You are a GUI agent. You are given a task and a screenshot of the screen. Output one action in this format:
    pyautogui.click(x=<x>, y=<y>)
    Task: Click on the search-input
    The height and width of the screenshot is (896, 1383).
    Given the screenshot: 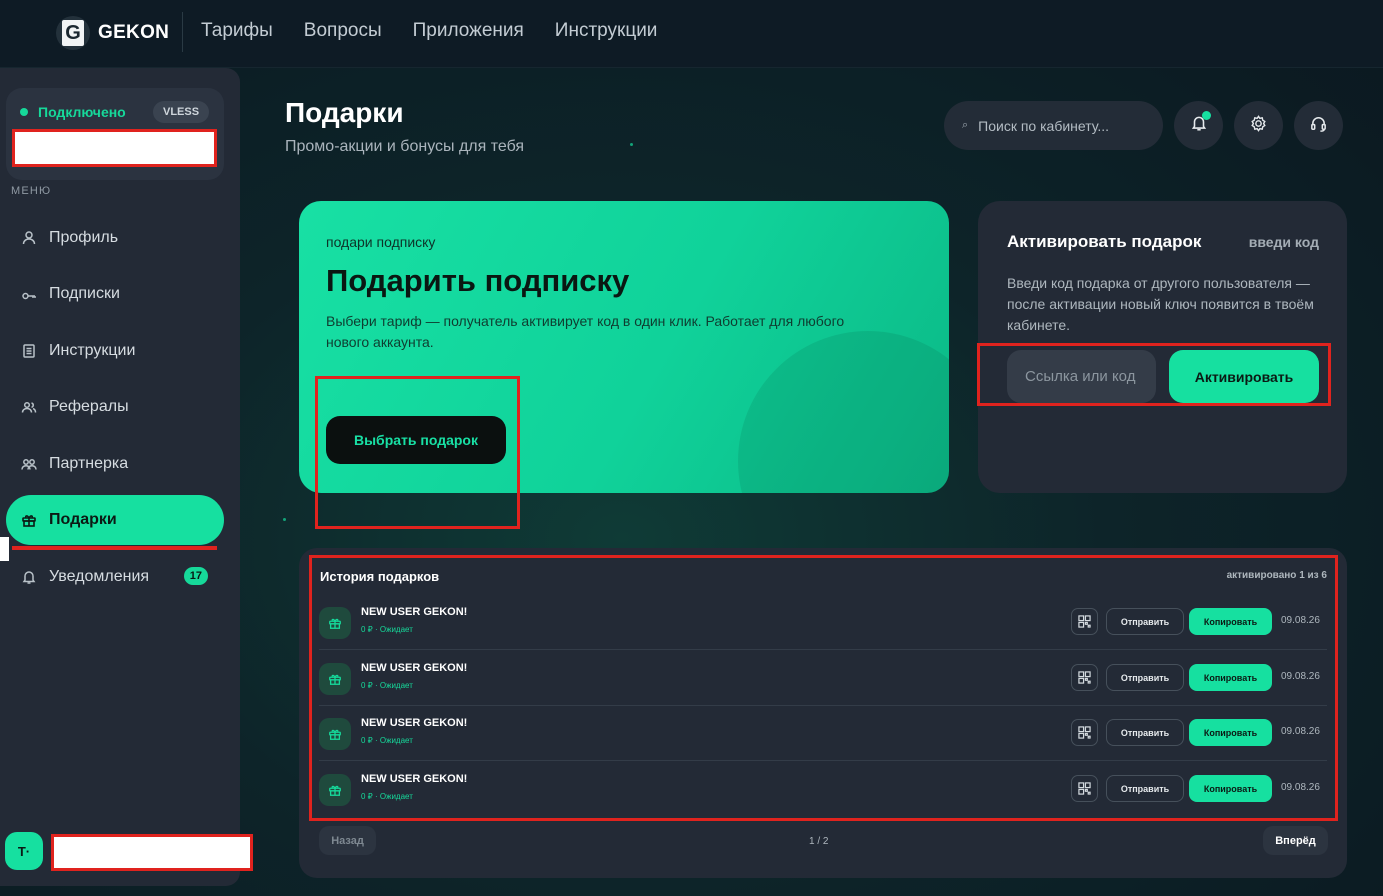 What is the action you would take?
    pyautogui.click(x=1058, y=125)
    